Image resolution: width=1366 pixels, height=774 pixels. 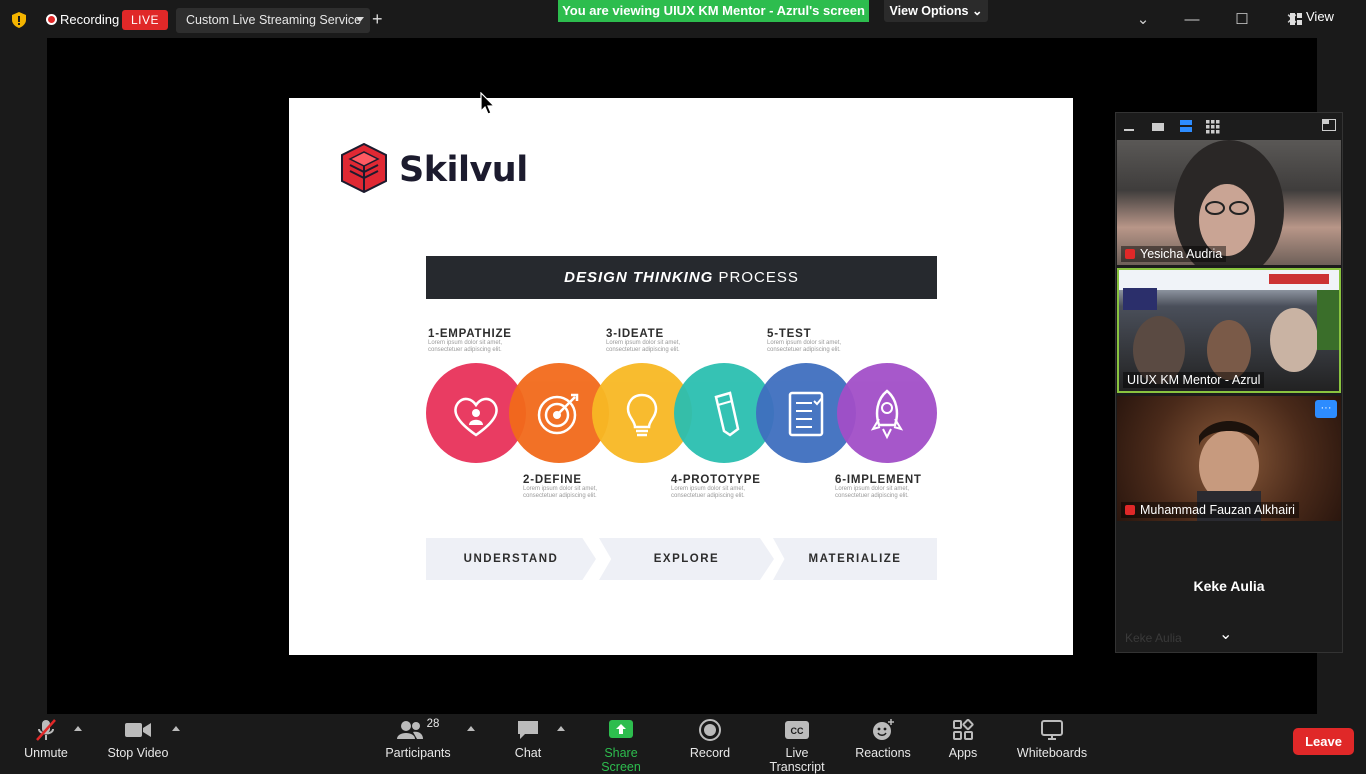 I want to click on header-rest: PROCESS, so click(x=756, y=277).